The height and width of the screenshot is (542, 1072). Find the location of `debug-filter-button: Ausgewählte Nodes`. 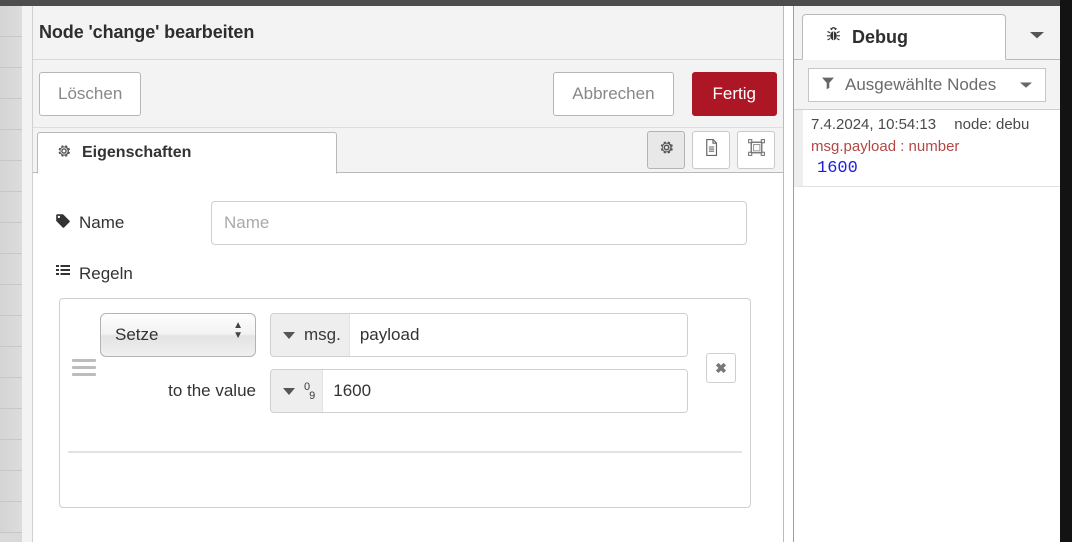

debug-filter-button: Ausgewählte Nodes is located at coordinates (927, 84).